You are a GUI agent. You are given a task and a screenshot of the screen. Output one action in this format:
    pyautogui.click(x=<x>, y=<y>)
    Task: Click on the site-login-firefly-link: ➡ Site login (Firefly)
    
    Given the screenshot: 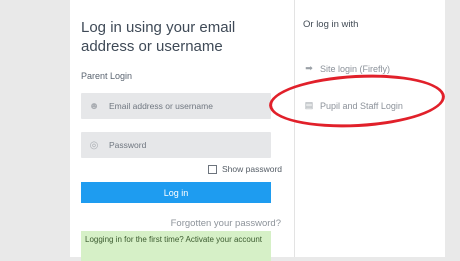 What is the action you would take?
    pyautogui.click(x=346, y=68)
    